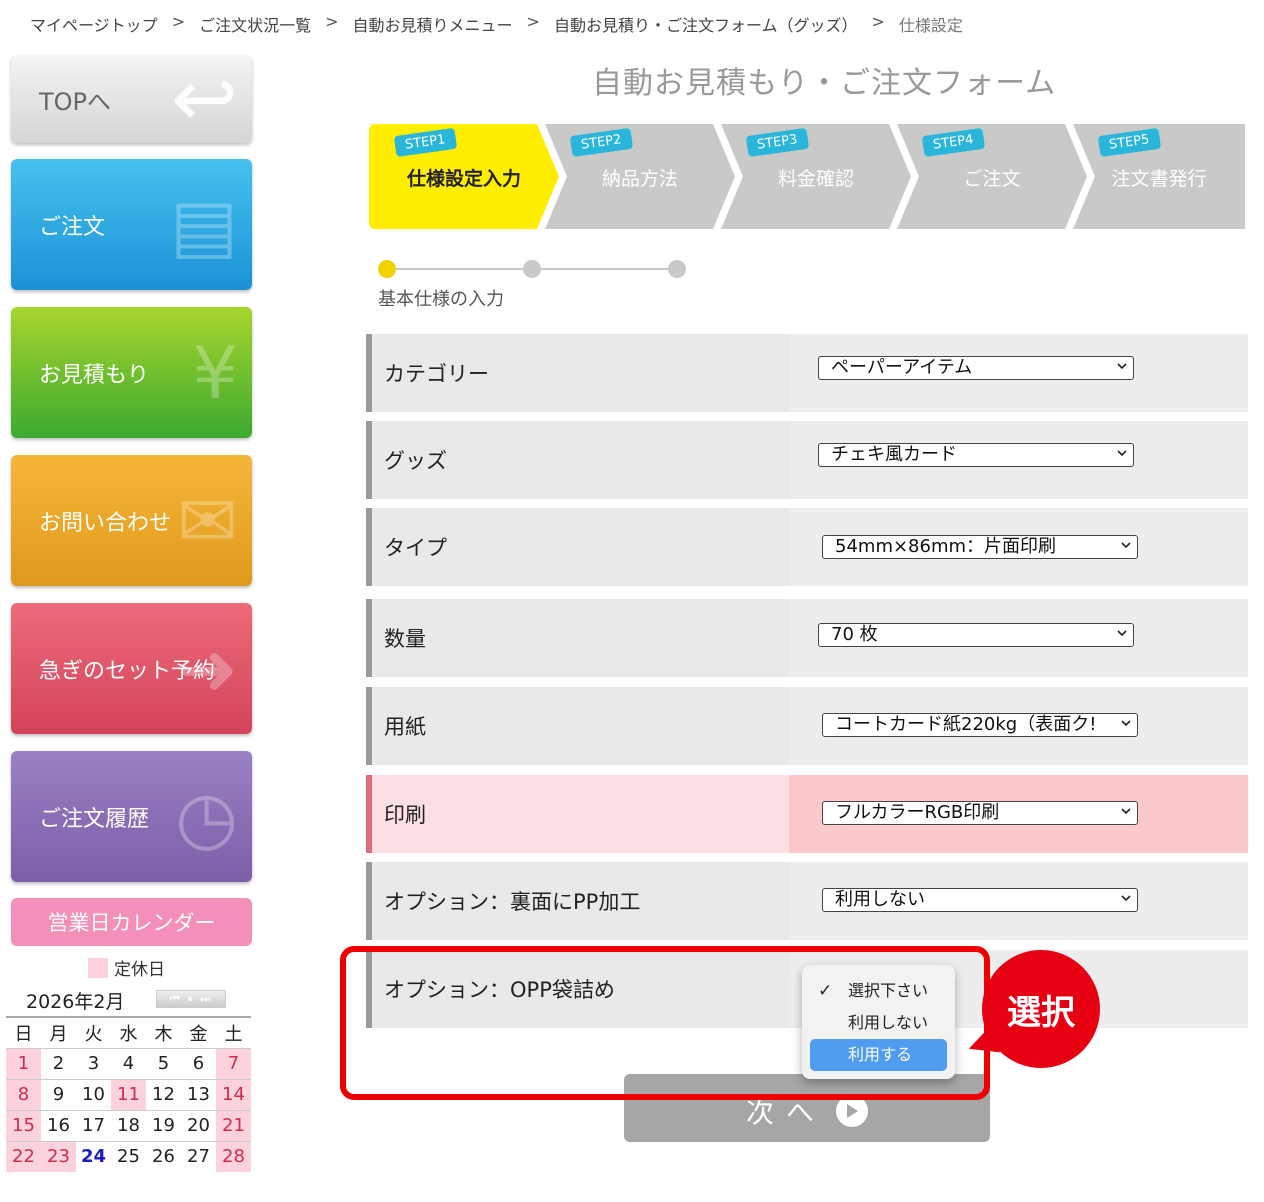 This screenshot has width=1264, height=1202. What do you see at coordinates (131, 922) in the screenshot?
I see `business-calendar-header: 営業日カレンダー` at bounding box center [131, 922].